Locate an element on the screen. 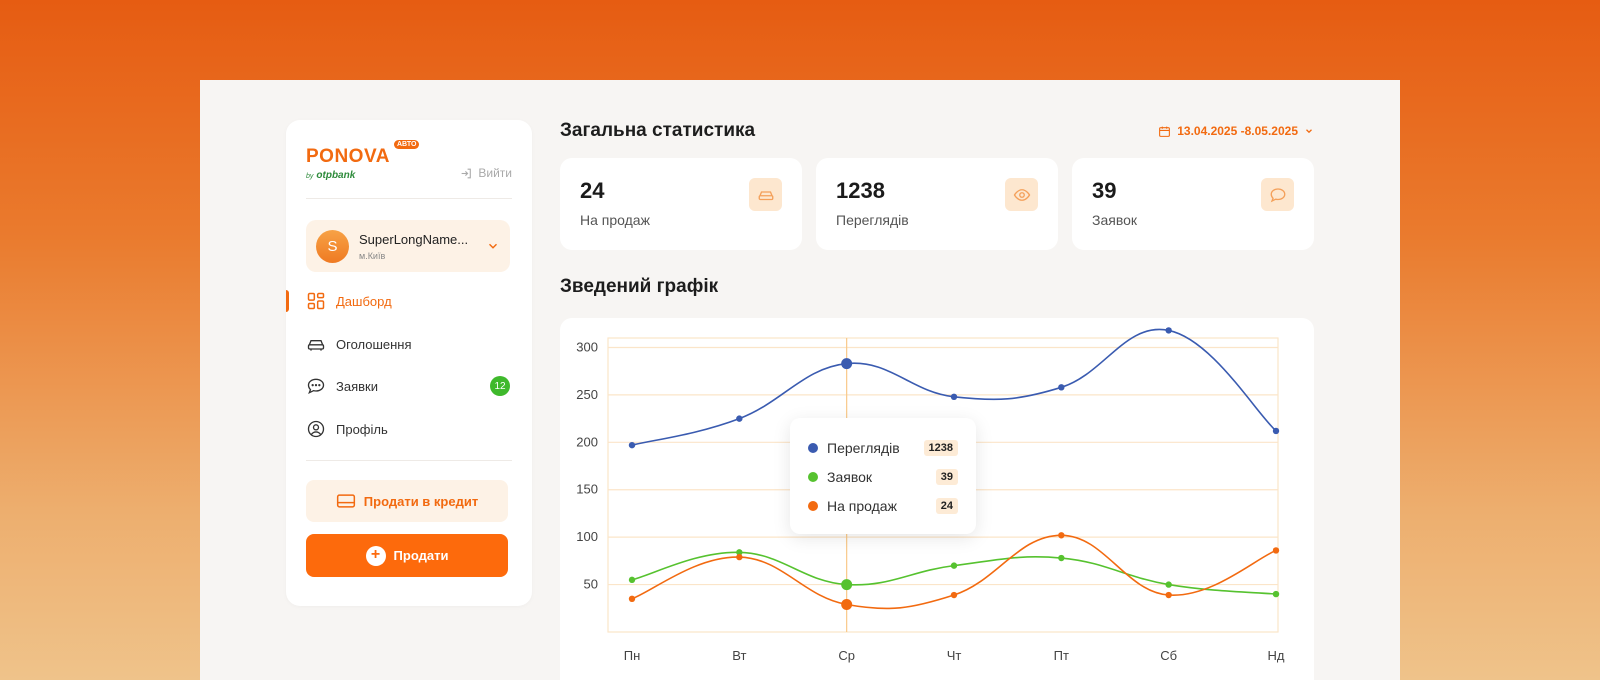  stat-label: Заявок is located at coordinates (1115, 220).